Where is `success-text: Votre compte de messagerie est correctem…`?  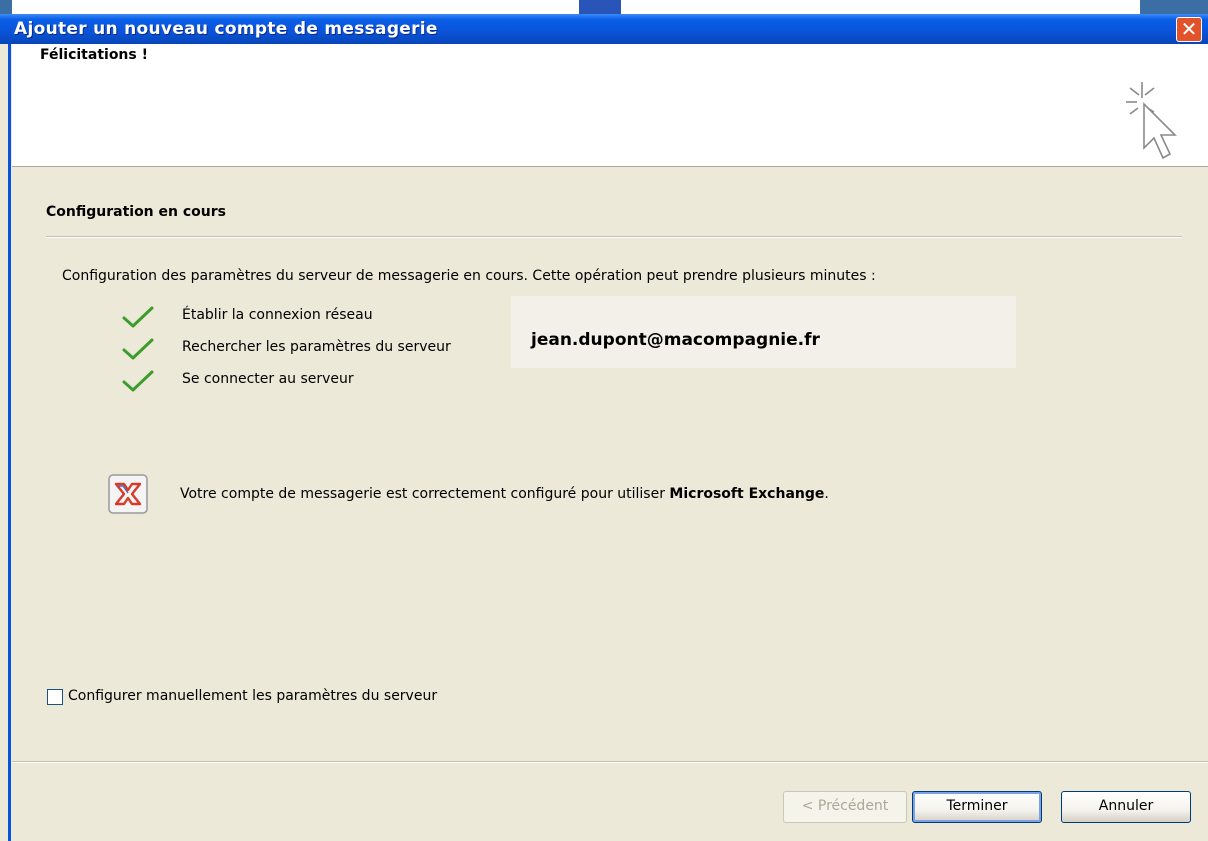
success-text: Votre compte de messagerie est correctem… is located at coordinates (425, 494).